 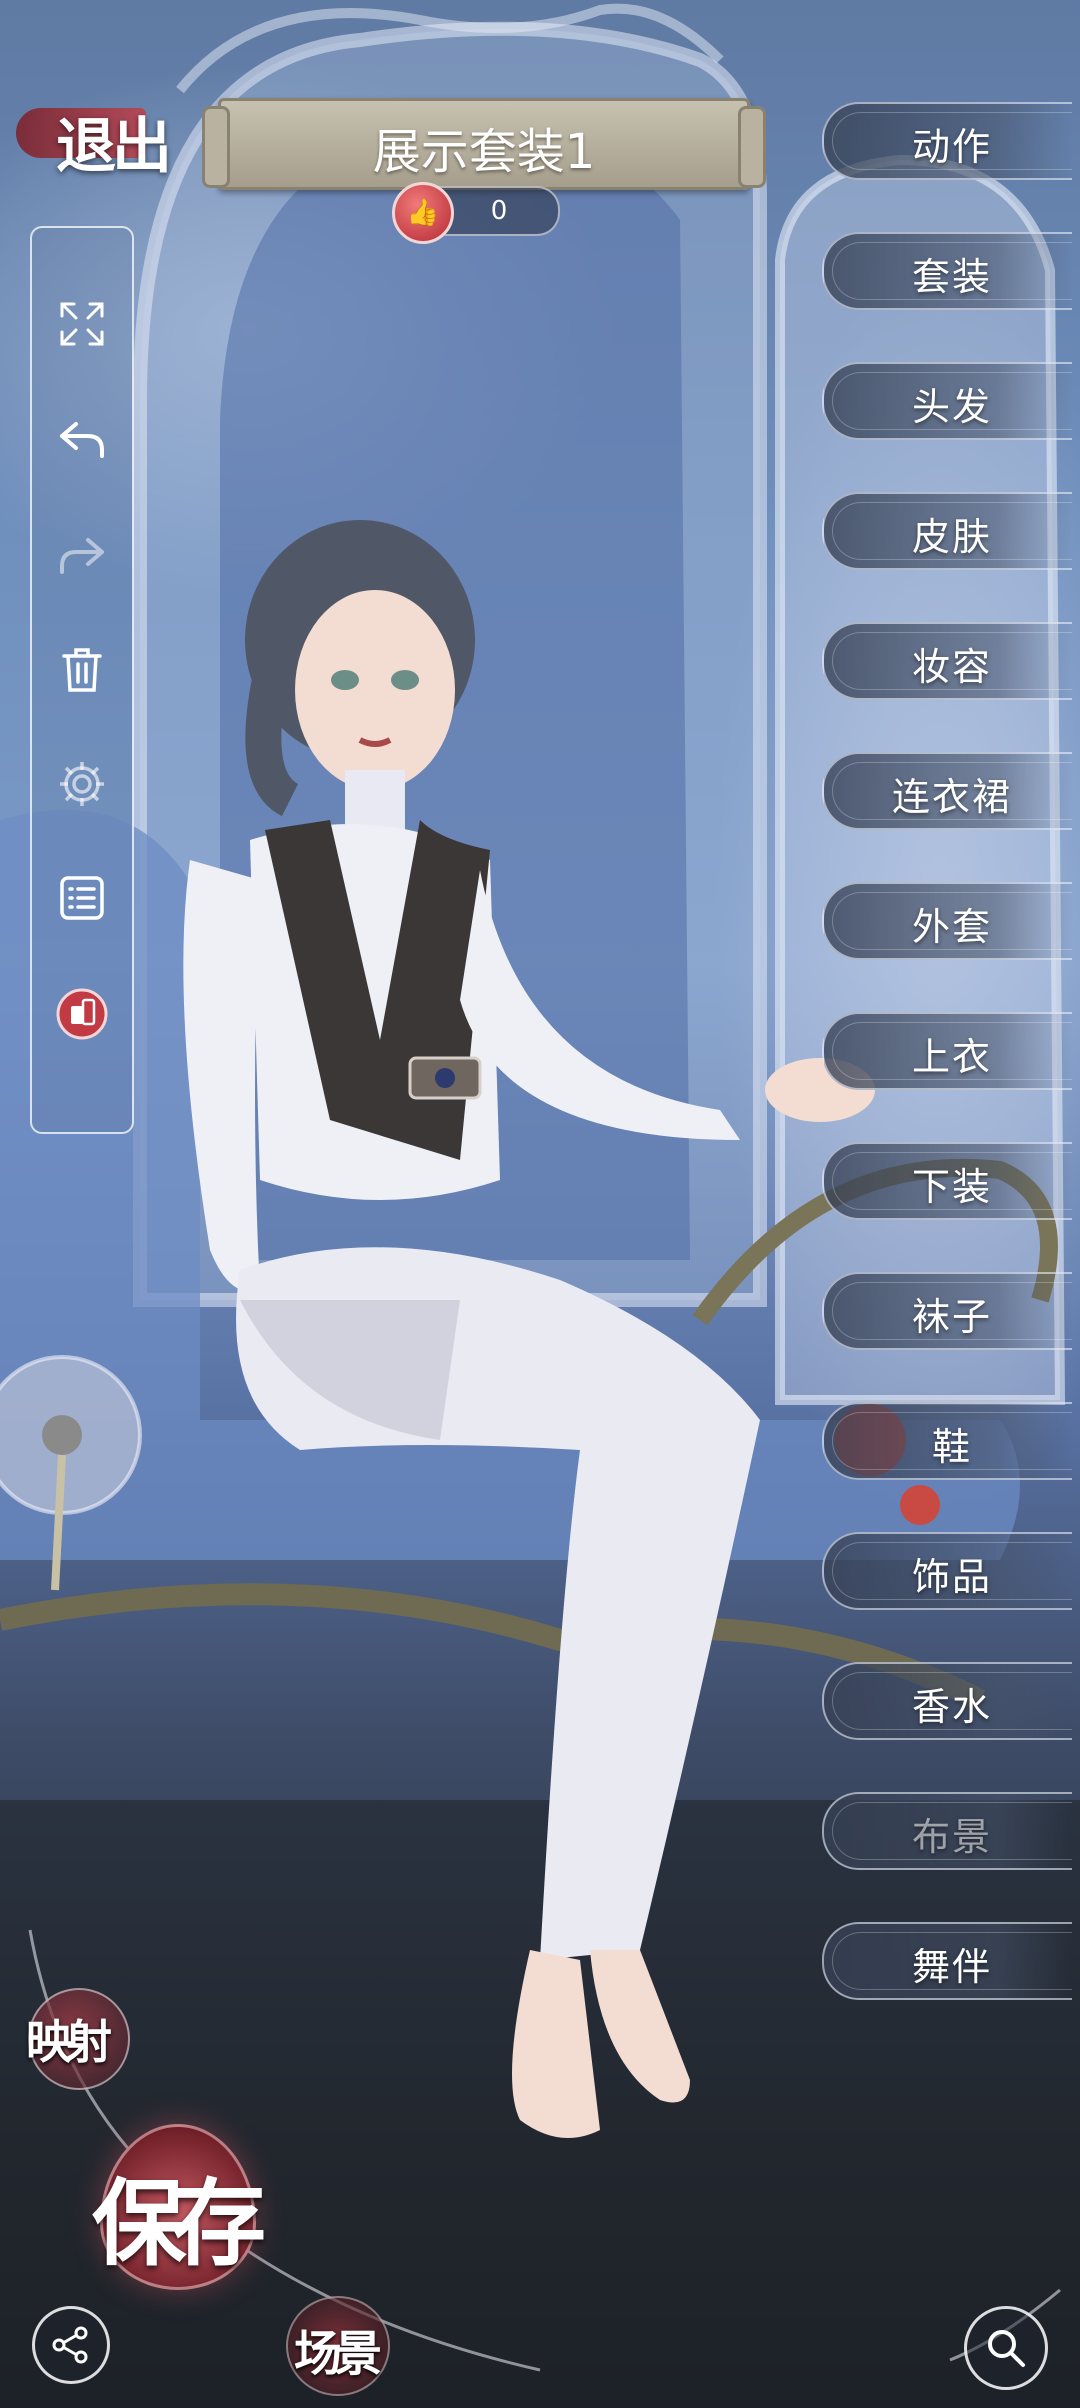 I want to click on gear-icon, so click(x=82, y=784).